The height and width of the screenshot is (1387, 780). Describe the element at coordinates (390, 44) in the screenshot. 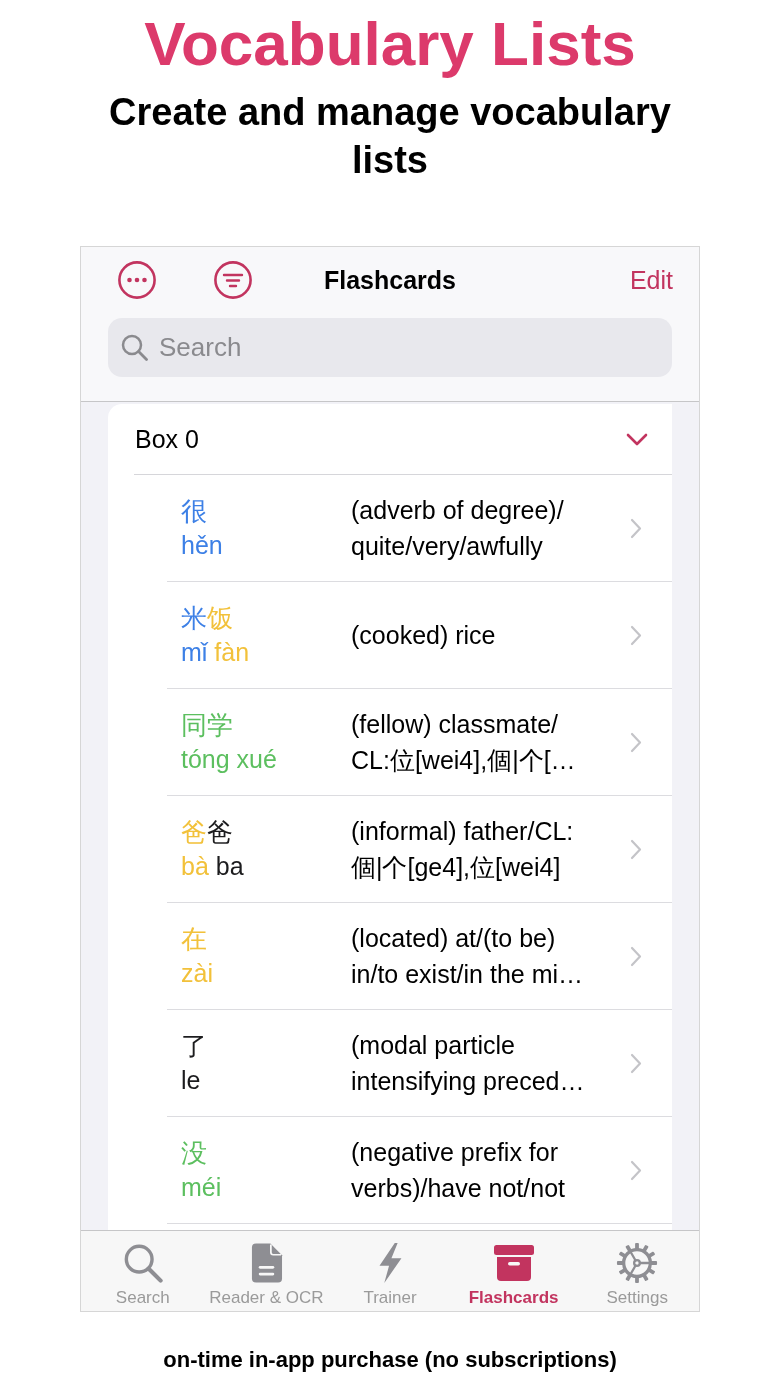

I see `page-title: Vocabulary Lists` at that location.